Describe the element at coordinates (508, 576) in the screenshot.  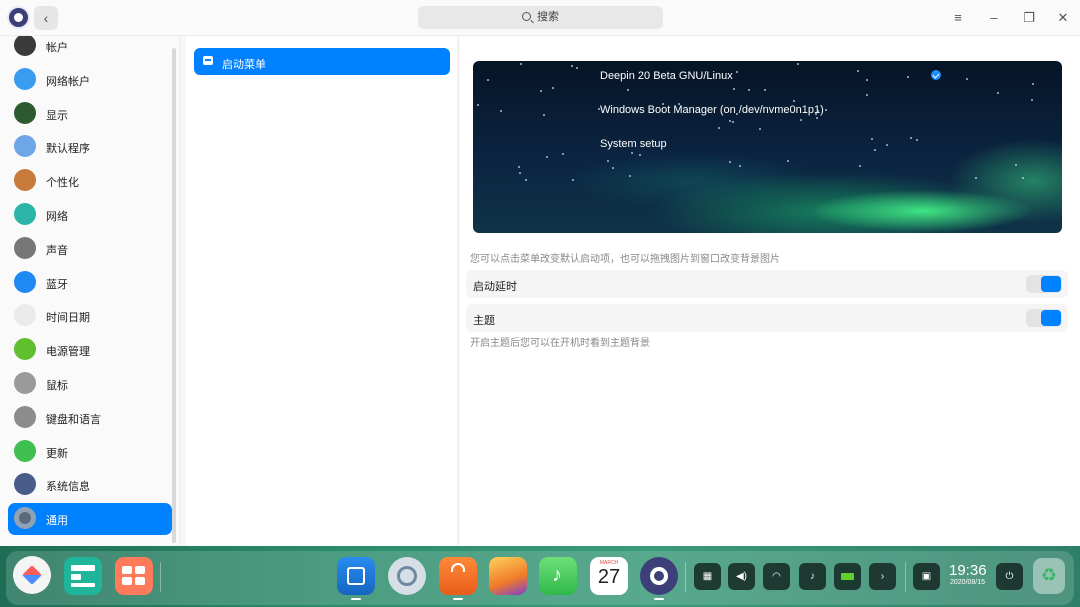
I see `image-viewer-icon` at that location.